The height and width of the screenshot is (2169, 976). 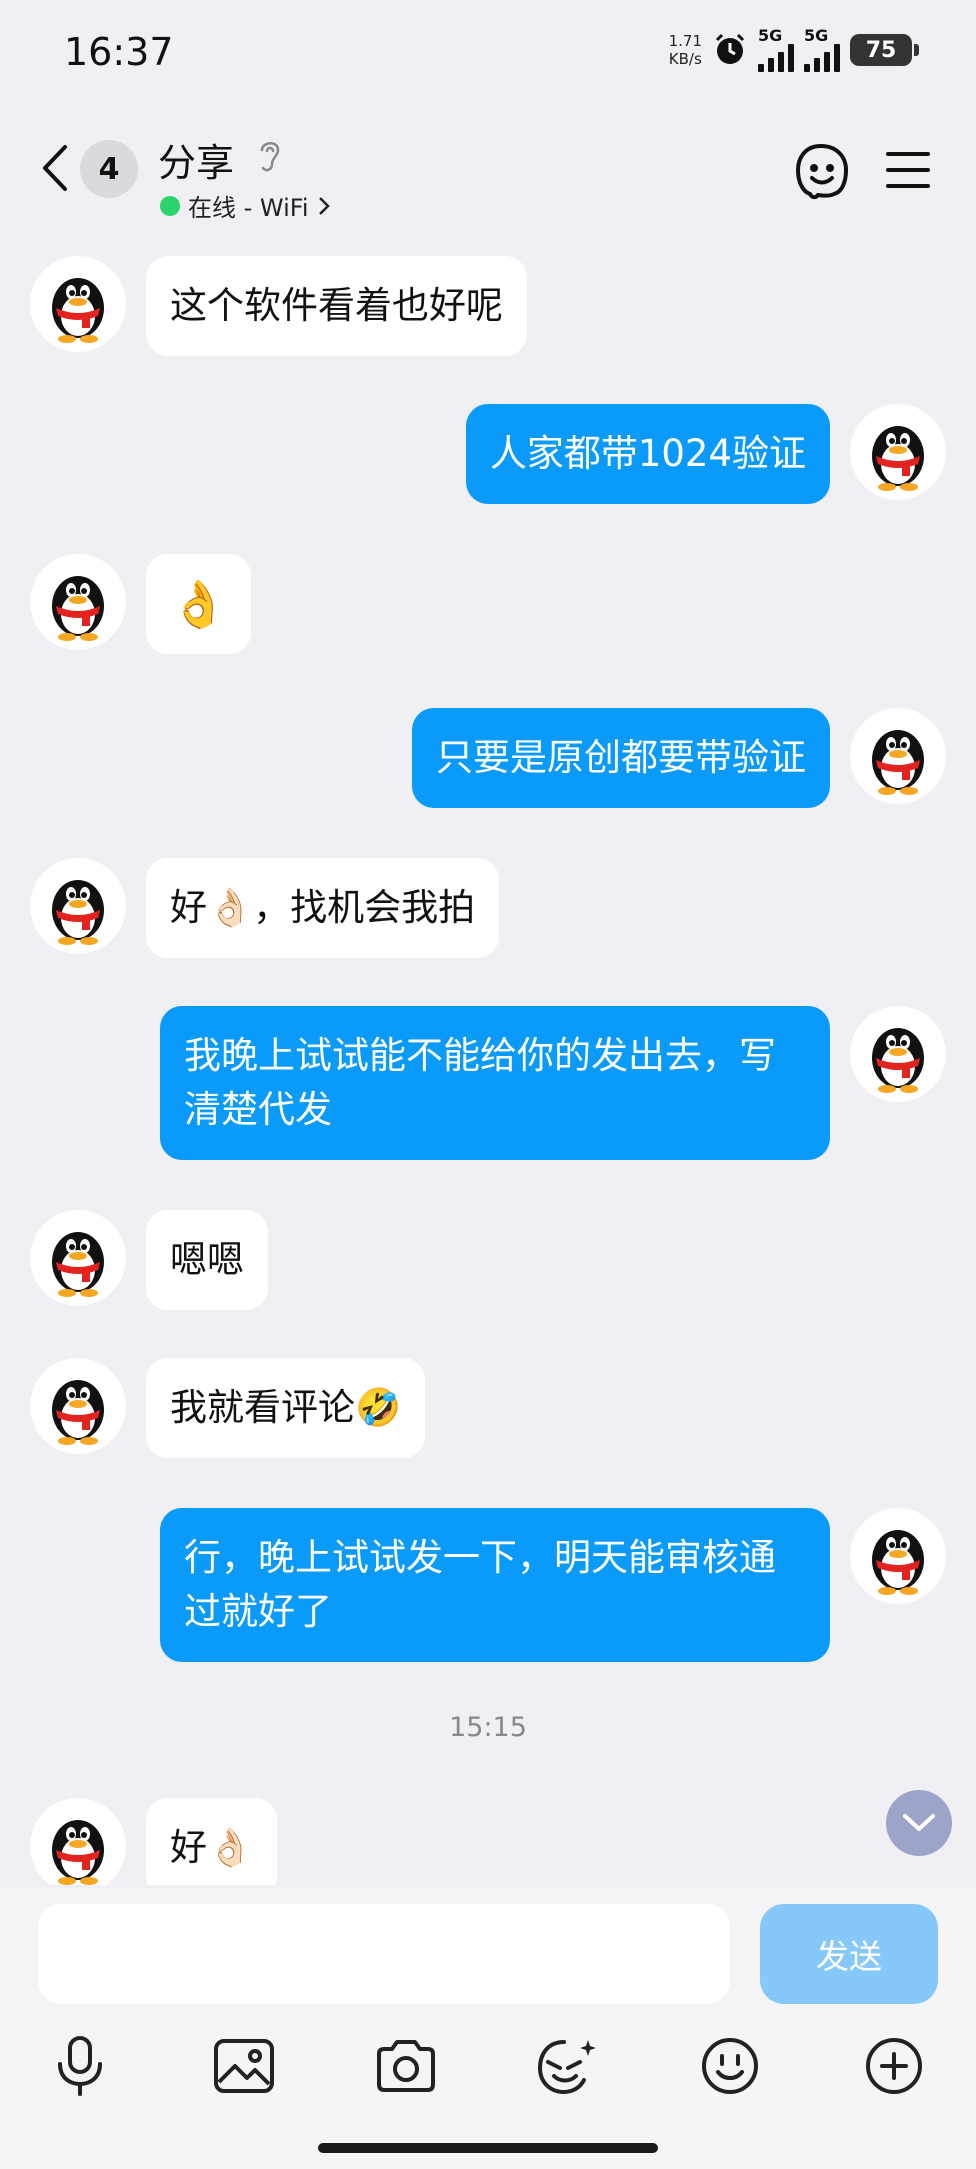 I want to click on message-bubble: 👌, so click(x=199, y=604).